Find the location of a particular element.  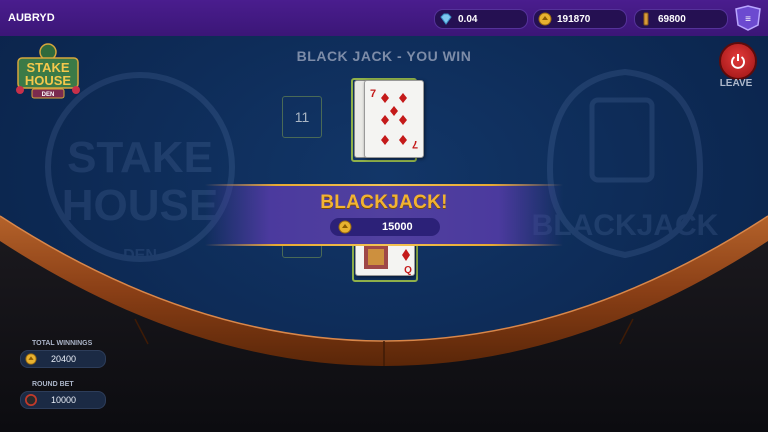

card-rank: Q is located at coordinates (408, 270).